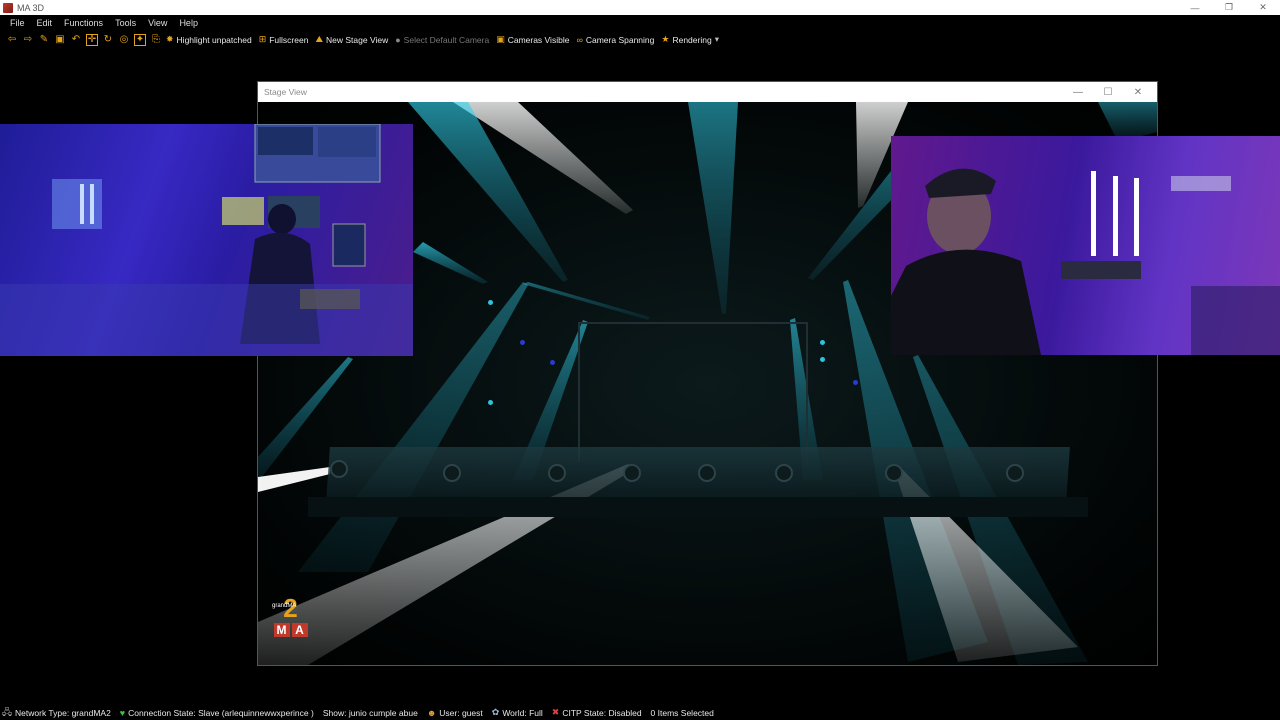 The image size is (1280, 720). What do you see at coordinates (76, 40) in the screenshot?
I see `undo-icon: ↶` at bounding box center [76, 40].